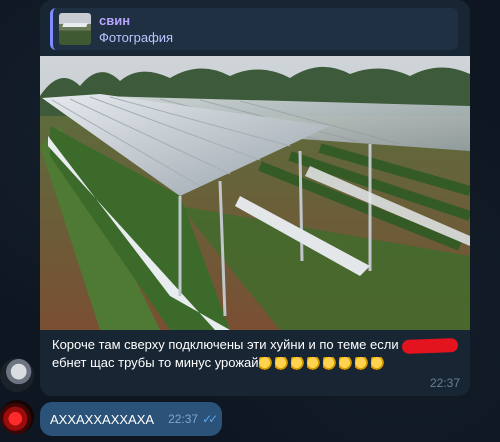 The image size is (500, 442). What do you see at coordinates (115, 20) in the screenshot?
I see `reply-author: свин` at bounding box center [115, 20].